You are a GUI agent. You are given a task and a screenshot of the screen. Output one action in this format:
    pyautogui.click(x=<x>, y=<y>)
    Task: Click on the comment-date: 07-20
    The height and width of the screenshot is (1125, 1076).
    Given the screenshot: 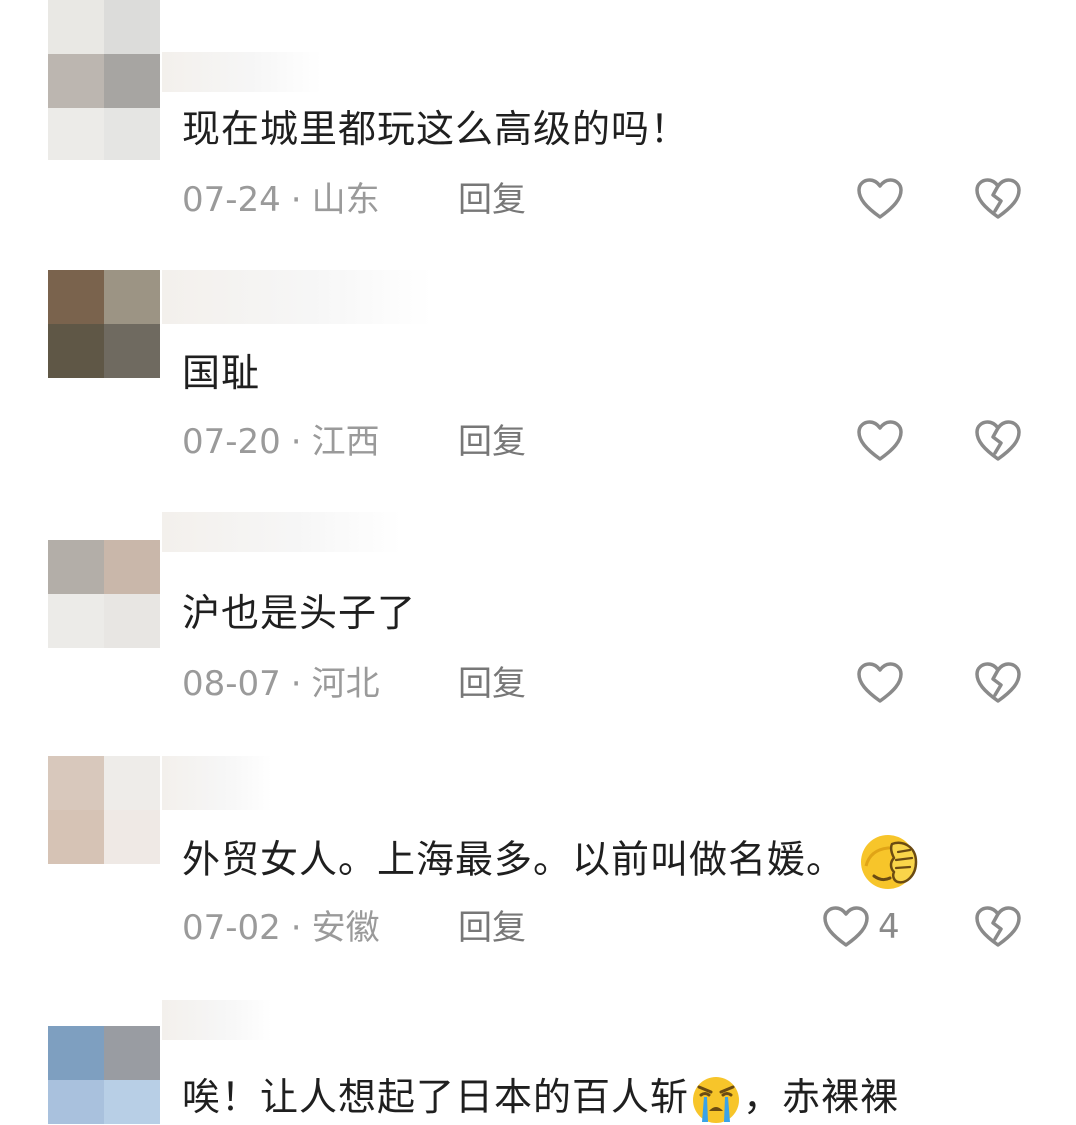 What is the action you would take?
    pyautogui.click(x=231, y=442)
    